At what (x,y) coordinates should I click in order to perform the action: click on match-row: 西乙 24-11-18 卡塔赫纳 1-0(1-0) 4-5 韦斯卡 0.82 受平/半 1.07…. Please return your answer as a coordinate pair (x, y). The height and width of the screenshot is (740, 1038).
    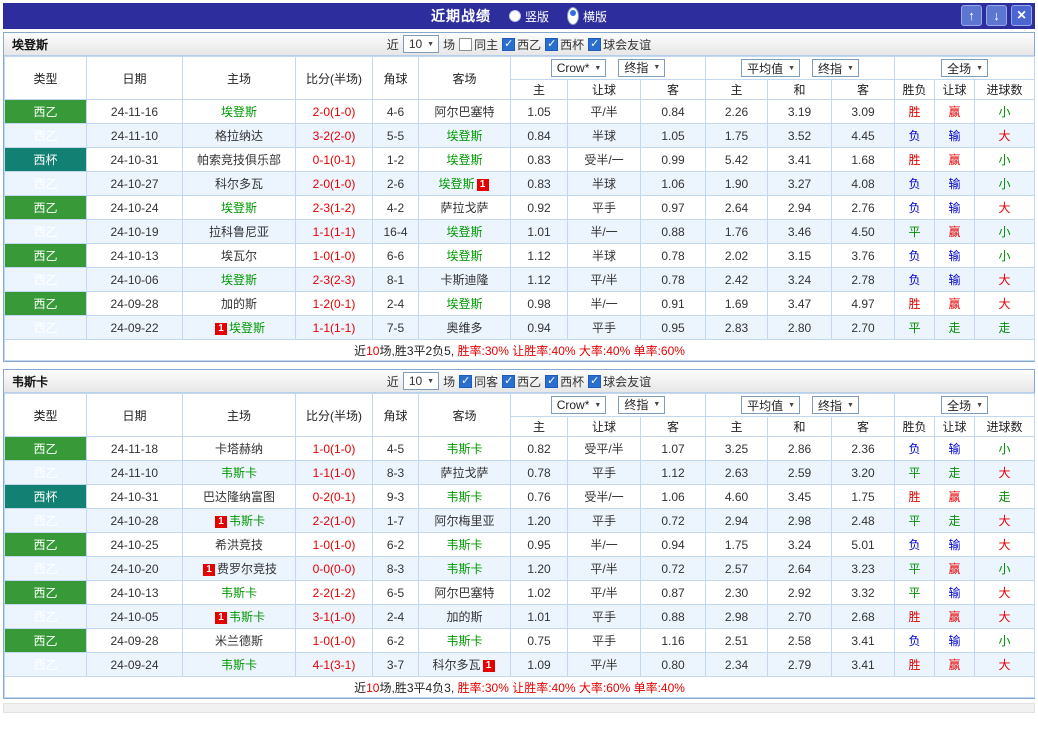
    Looking at the image, I should click on (520, 448).